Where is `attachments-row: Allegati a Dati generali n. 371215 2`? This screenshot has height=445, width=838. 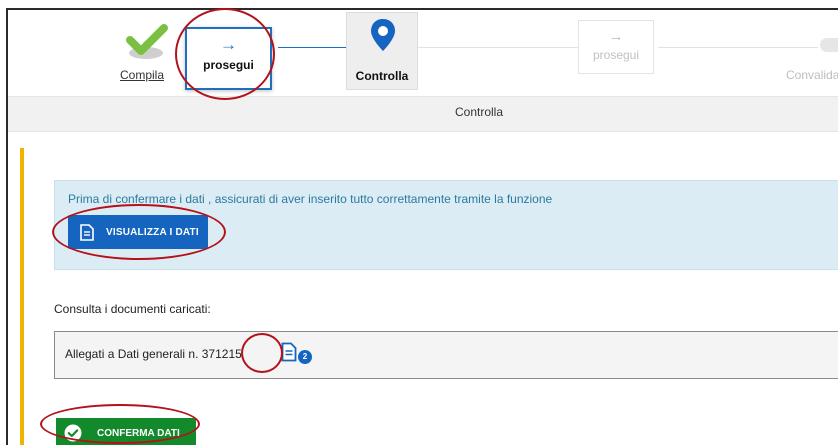
attachments-row: Allegati a Dati generali n. 371215 2 is located at coordinates (446, 355).